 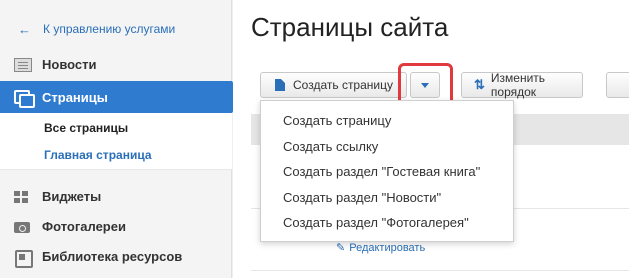 I want to click on back-to-services-link: ← К управлению услугами, so click(x=116, y=29).